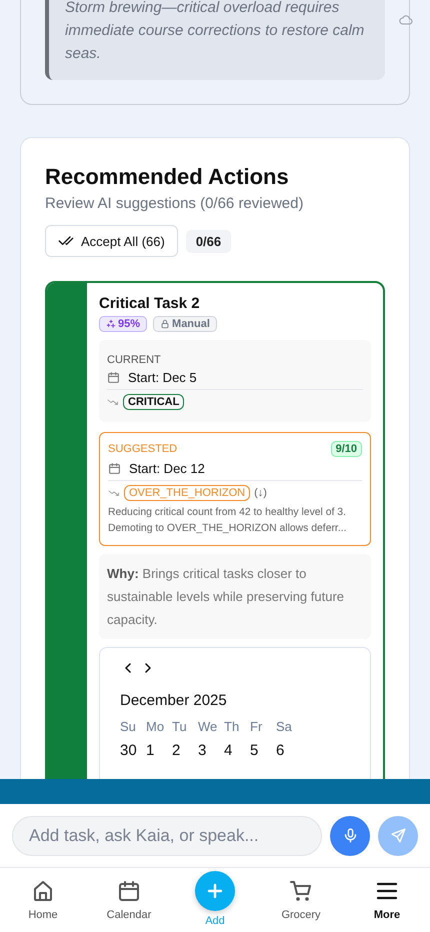 This screenshot has height=932, width=430. What do you see at coordinates (143, 449) in the screenshot?
I see `block-label: SUGGESTED` at bounding box center [143, 449].